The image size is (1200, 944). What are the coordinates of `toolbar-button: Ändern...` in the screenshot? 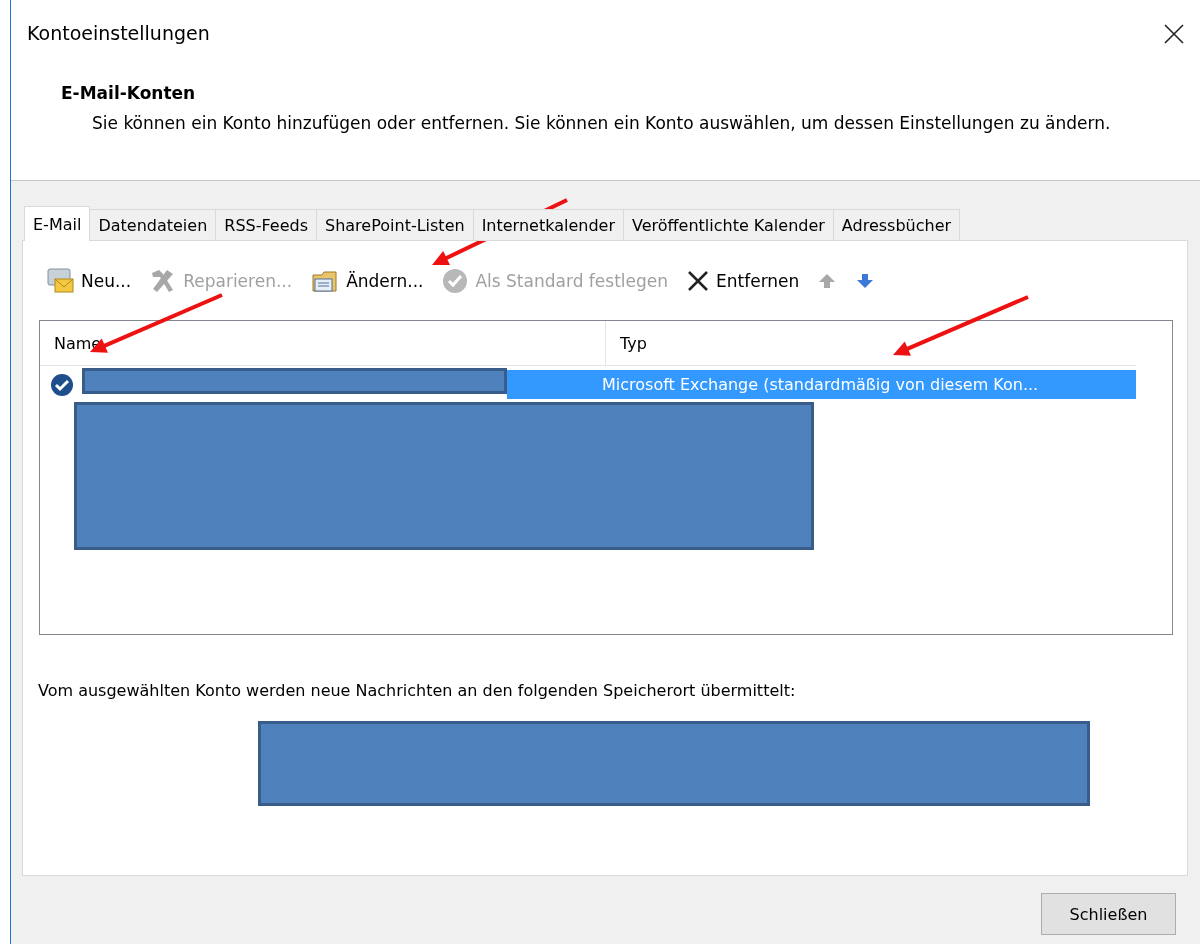 It's located at (367, 281).